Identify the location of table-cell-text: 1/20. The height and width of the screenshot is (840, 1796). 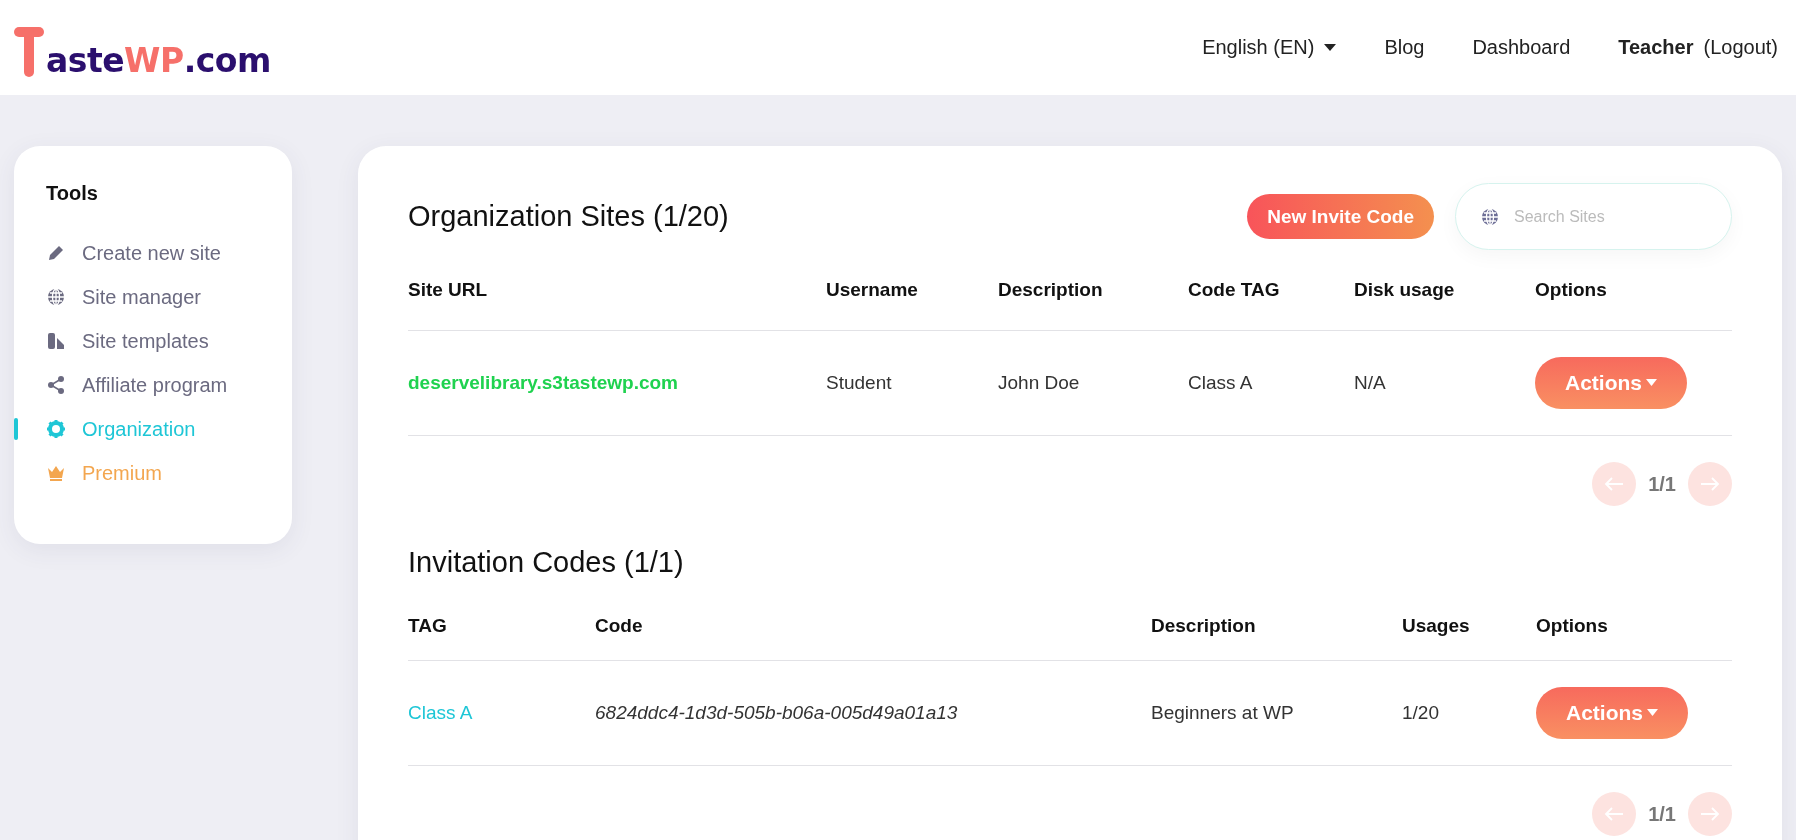
(1421, 713).